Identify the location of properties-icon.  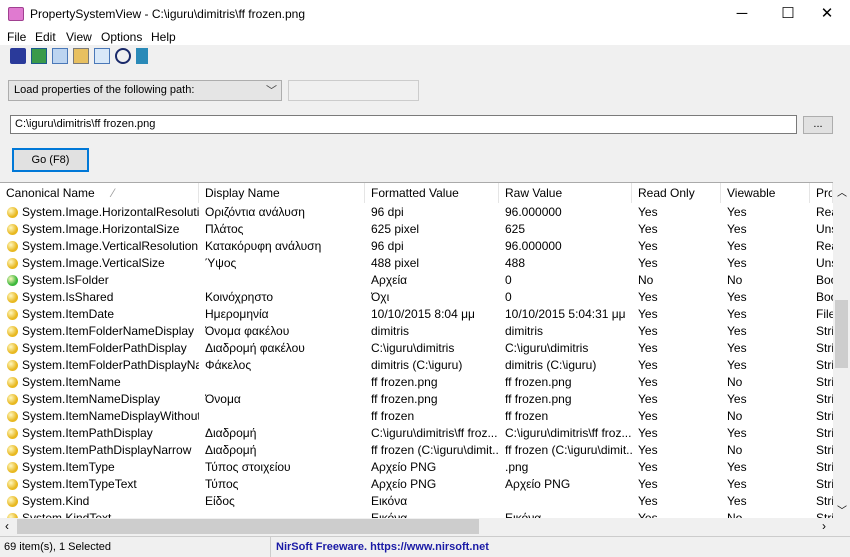
(81, 56).